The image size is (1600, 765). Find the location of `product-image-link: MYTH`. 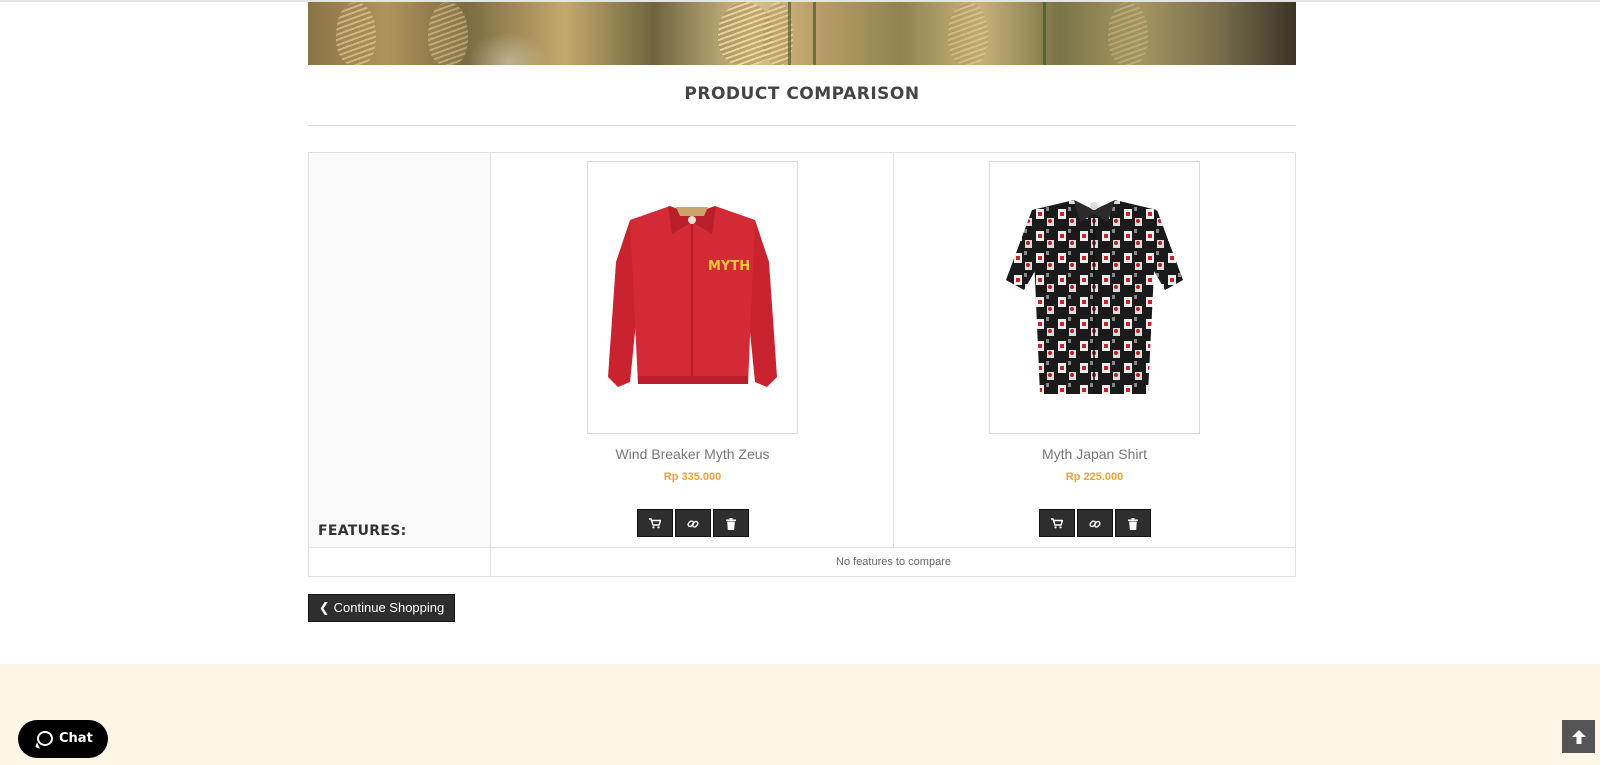

product-image-link: MYTH is located at coordinates (692, 297).